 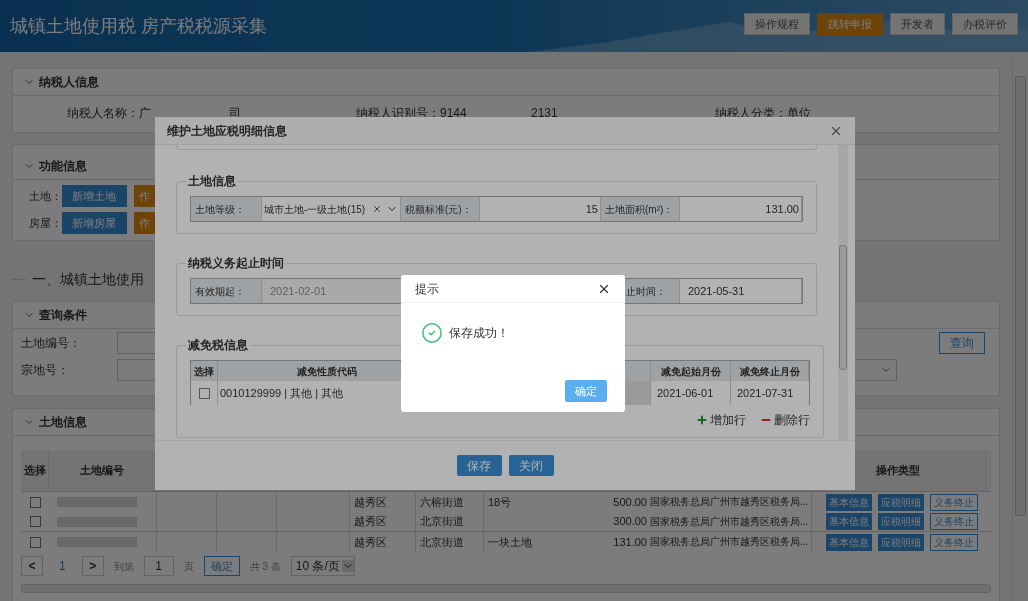 I want to click on header-button: 办税评价, so click(x=985, y=24).